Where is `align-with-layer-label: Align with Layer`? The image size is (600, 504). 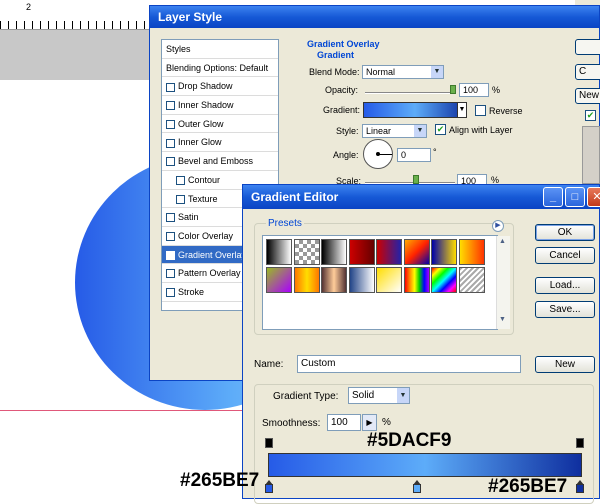
align-with-layer-label: Align with Layer is located at coordinates (481, 130).